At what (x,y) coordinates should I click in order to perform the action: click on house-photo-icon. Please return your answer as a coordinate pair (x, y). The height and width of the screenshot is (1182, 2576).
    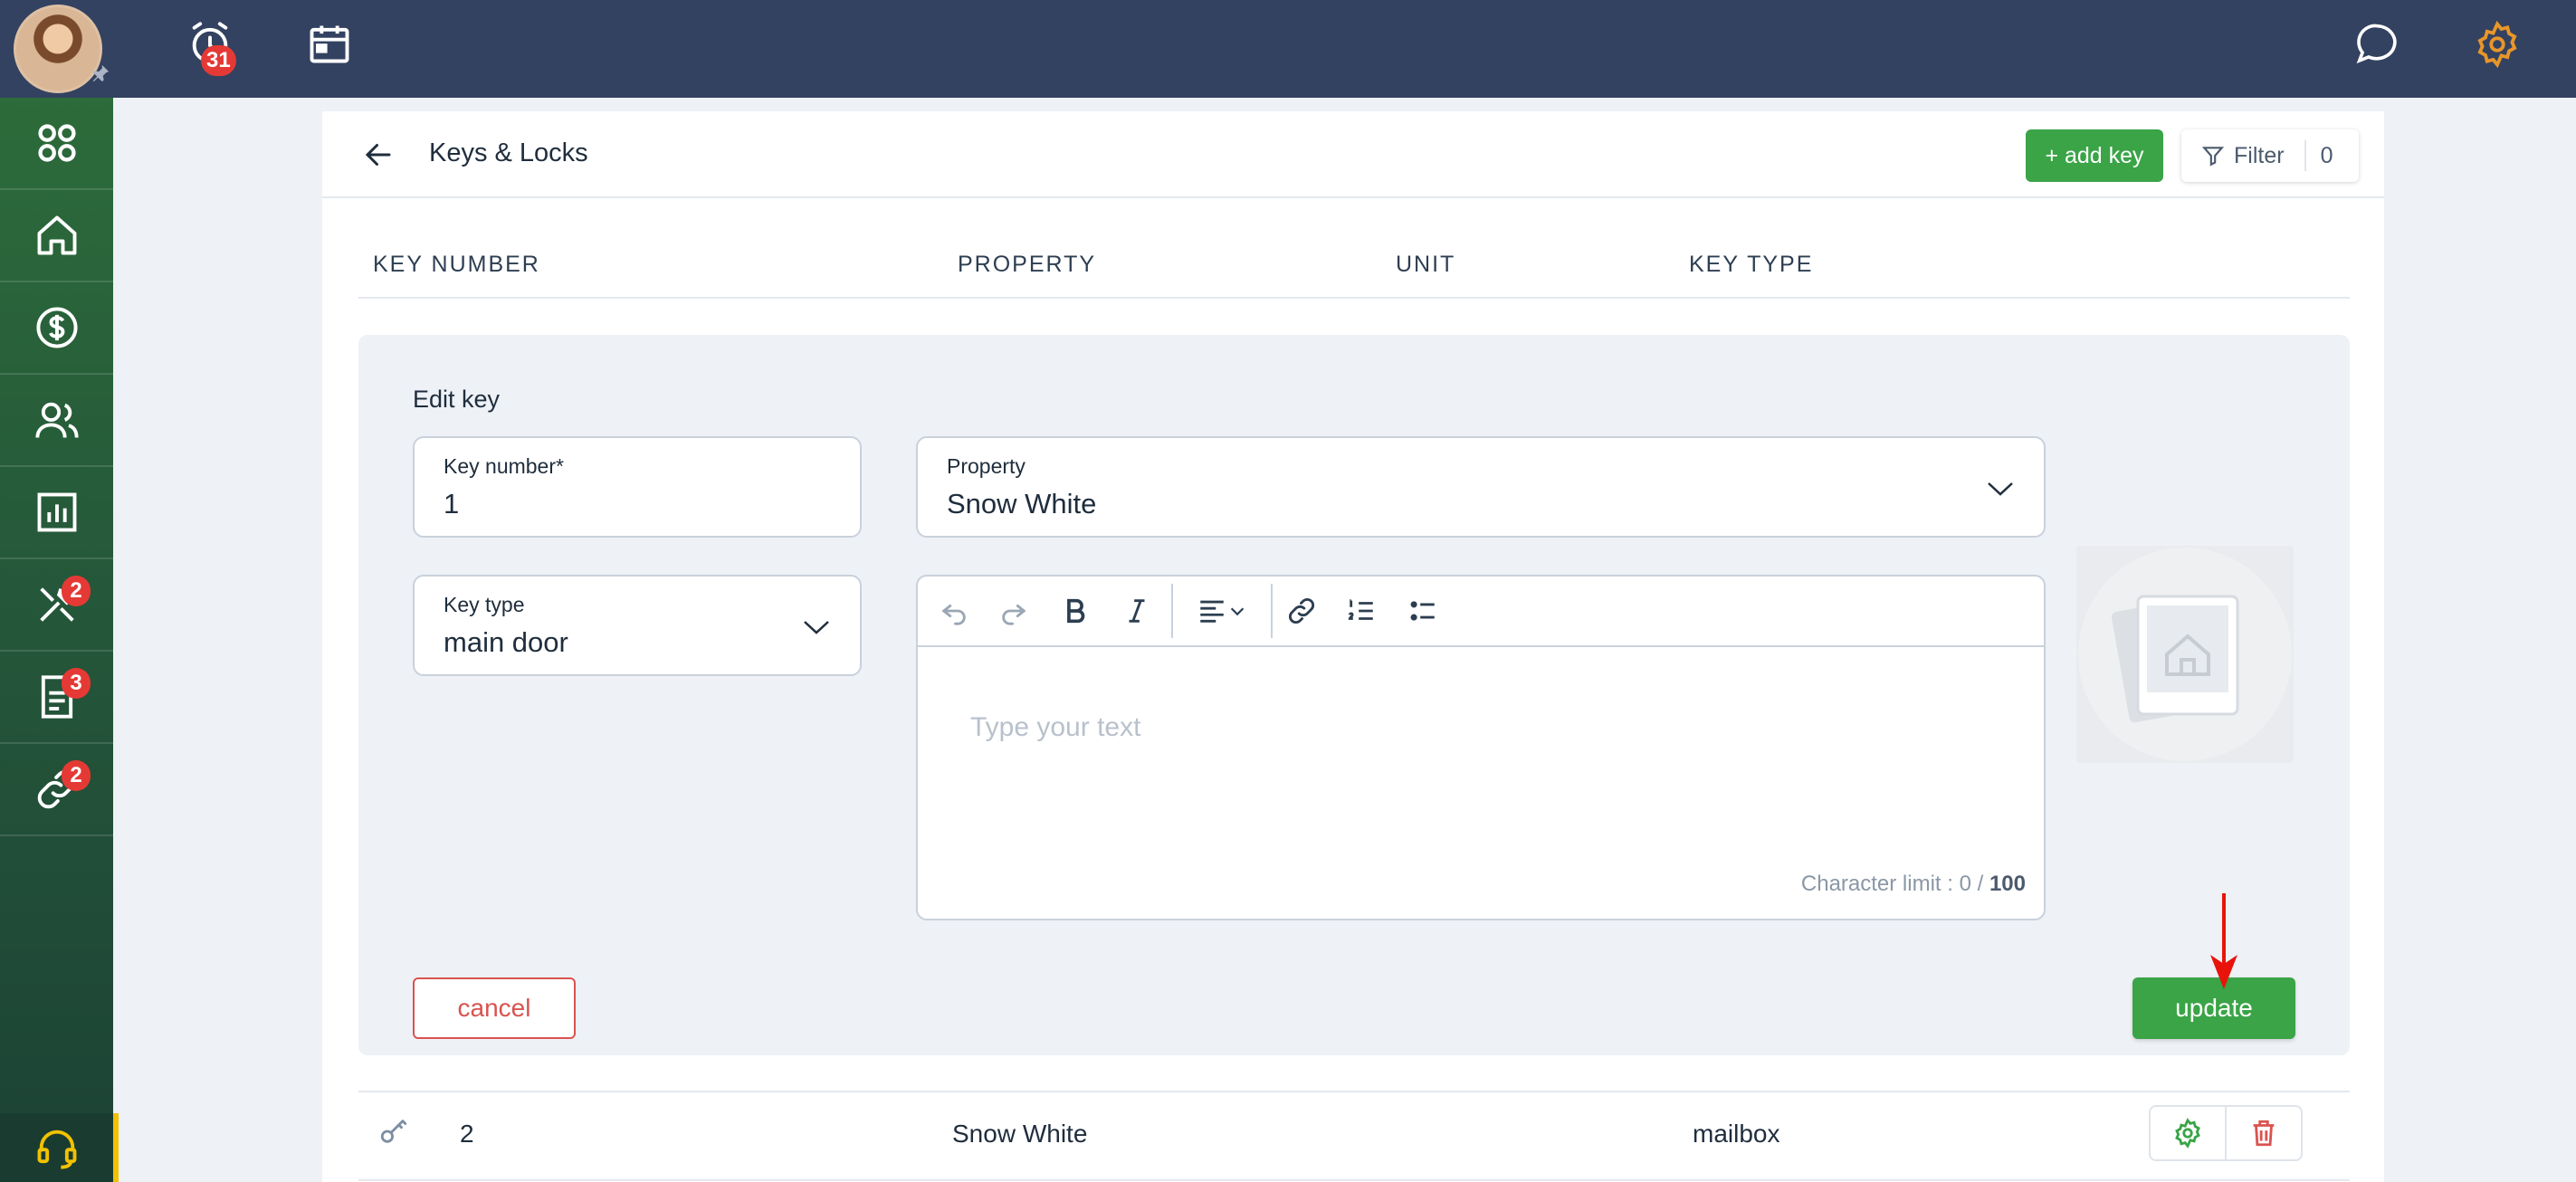
    Looking at the image, I should click on (2185, 654).